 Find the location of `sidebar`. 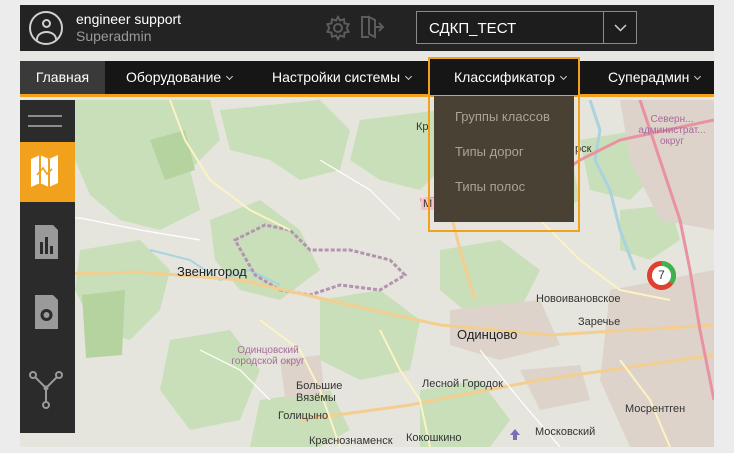

sidebar is located at coordinates (47, 266).